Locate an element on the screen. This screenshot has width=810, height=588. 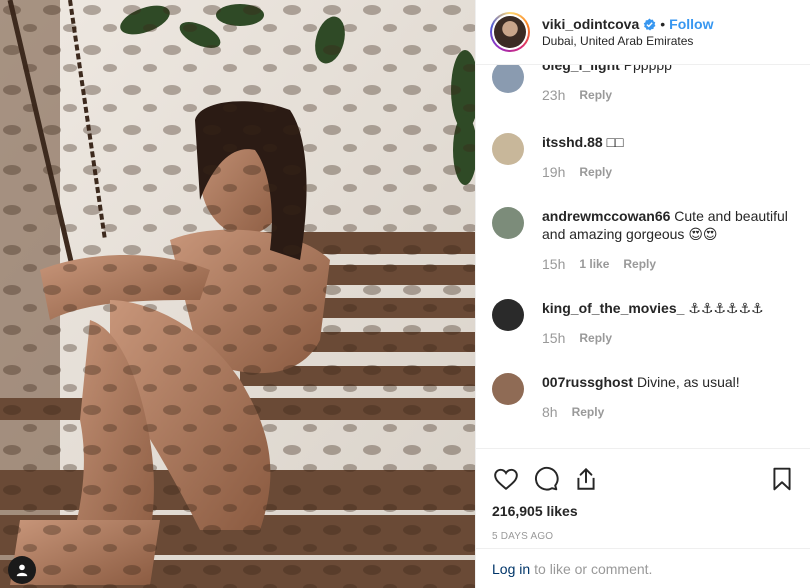
share-button is located at coordinates (586, 479).